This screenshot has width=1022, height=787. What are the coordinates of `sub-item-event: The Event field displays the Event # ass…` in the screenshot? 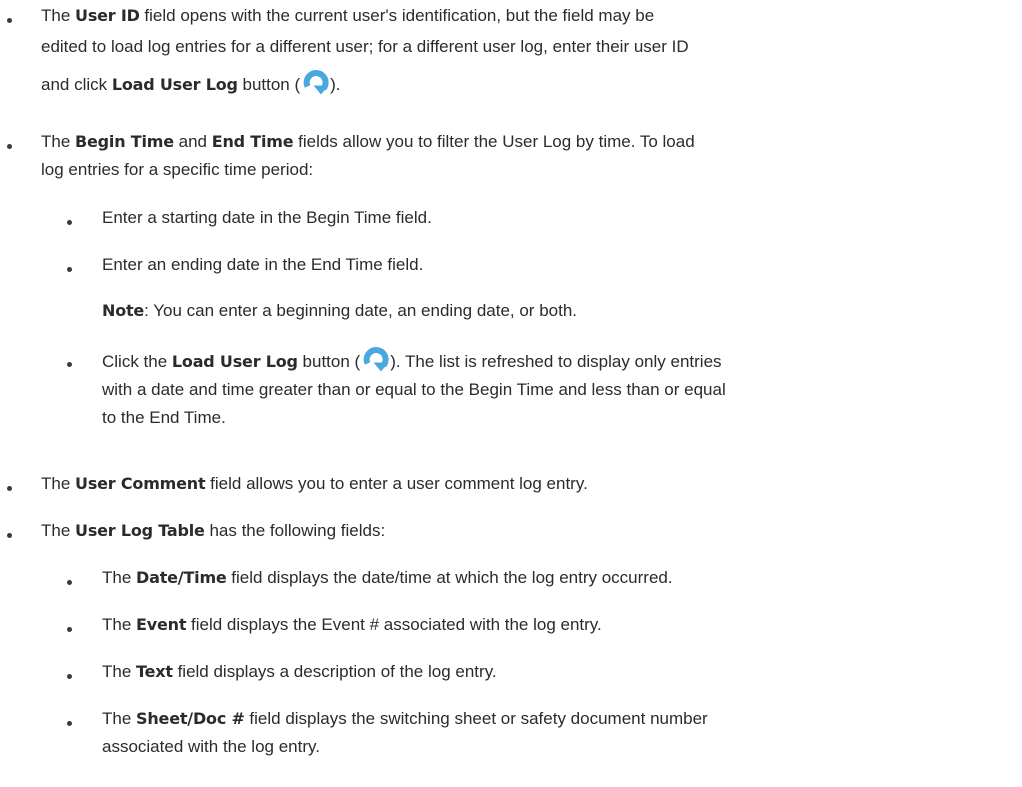 It's located at (352, 624).